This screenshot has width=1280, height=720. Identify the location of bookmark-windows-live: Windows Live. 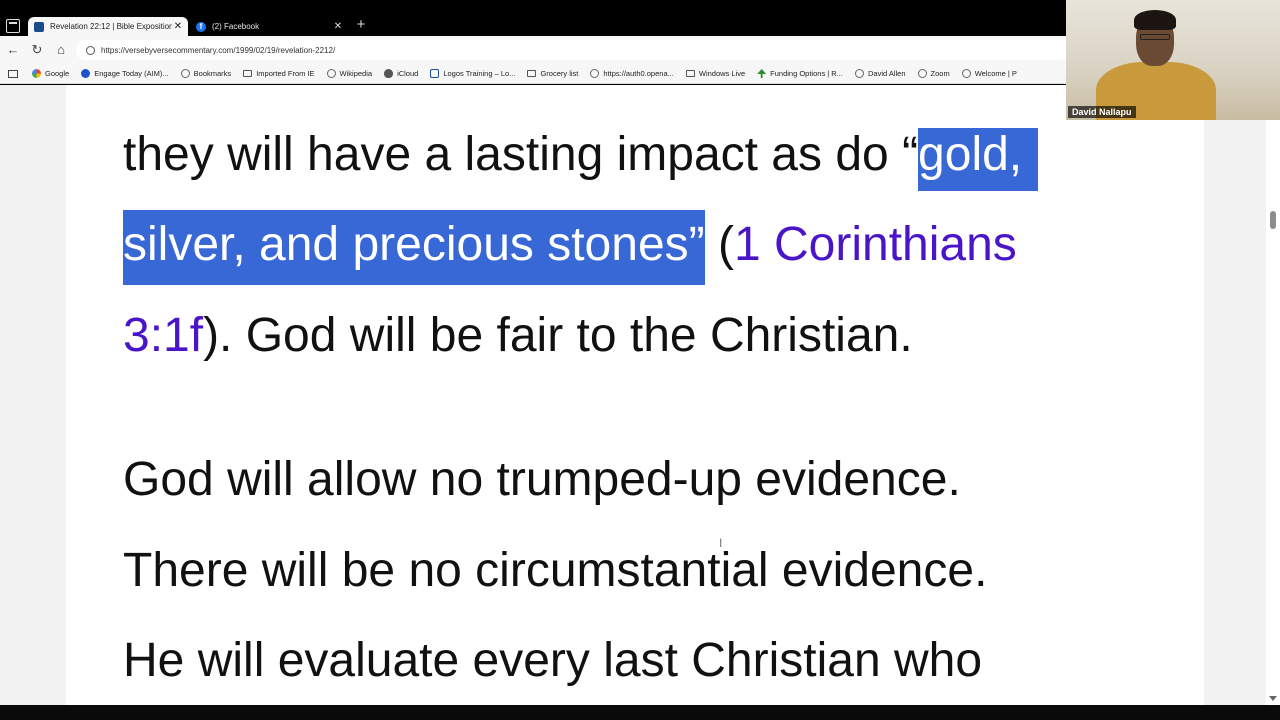
(715, 73).